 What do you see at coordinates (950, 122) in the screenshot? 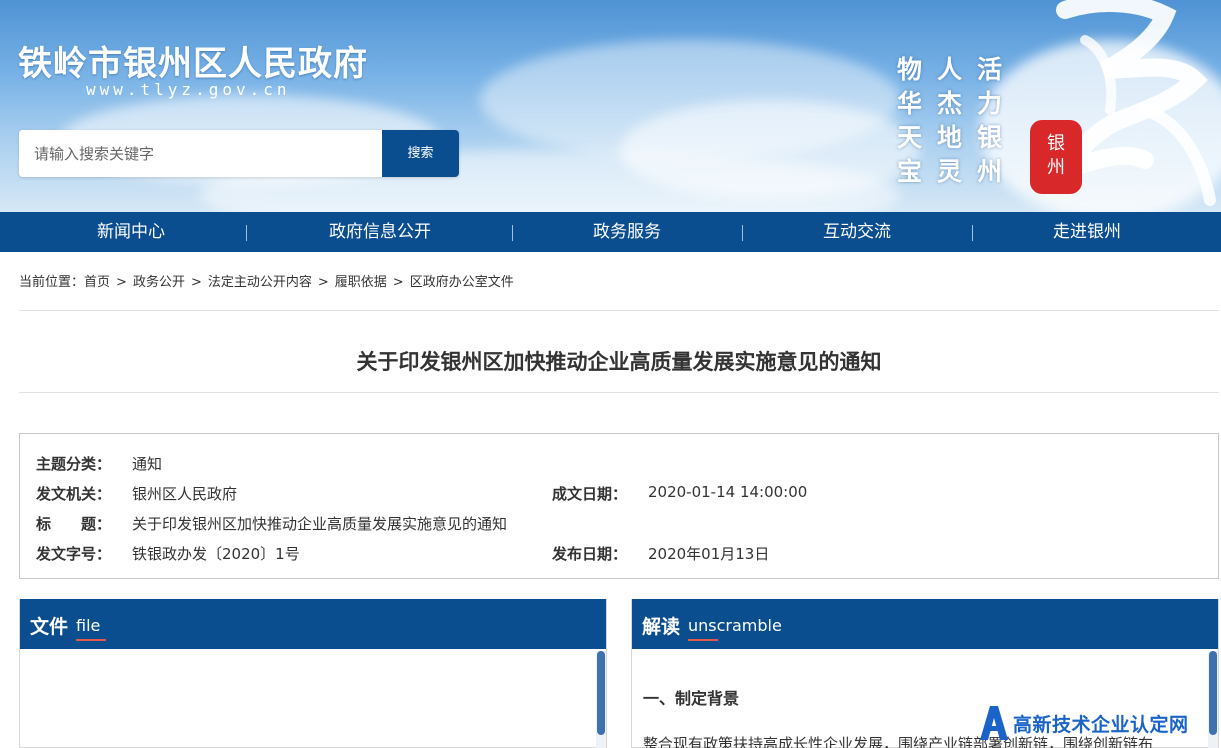
I see `slogan-calligraphy: 活力银州 人杰地灵 物华天宝` at bounding box center [950, 122].